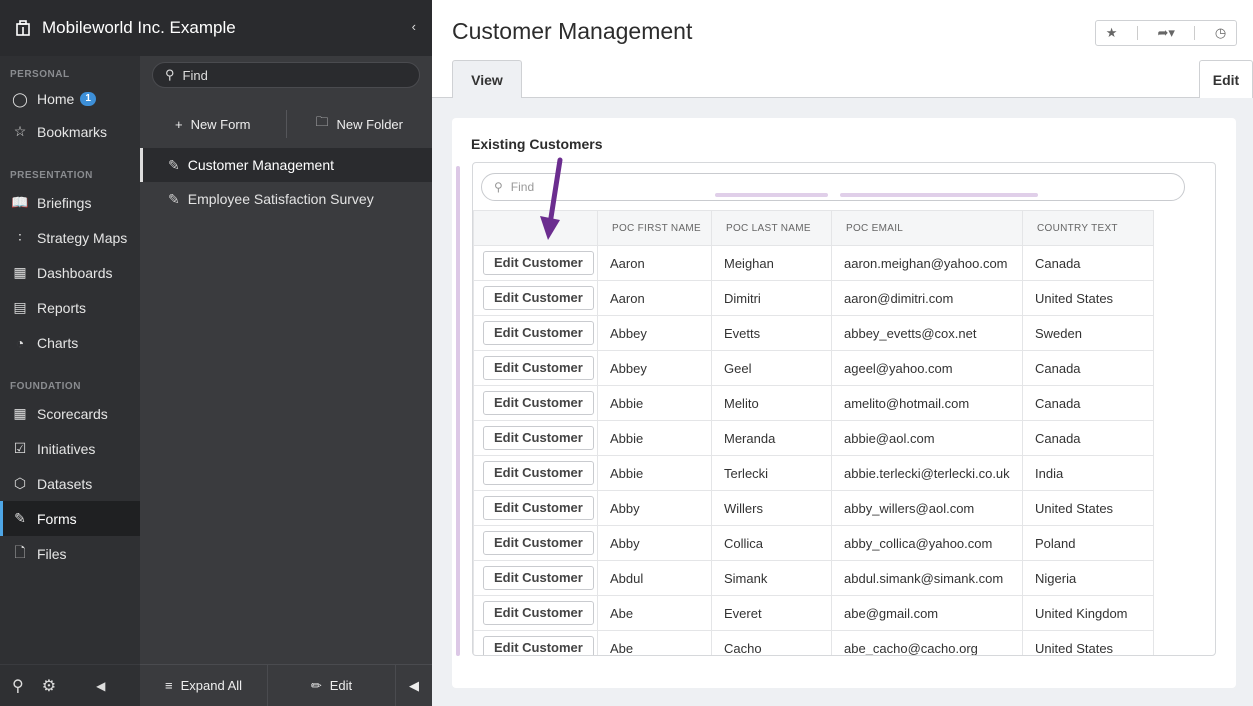 This screenshot has width=1253, height=706. What do you see at coordinates (70, 202) in the screenshot?
I see `nav-item-briefings: 📖 Briefings` at bounding box center [70, 202].